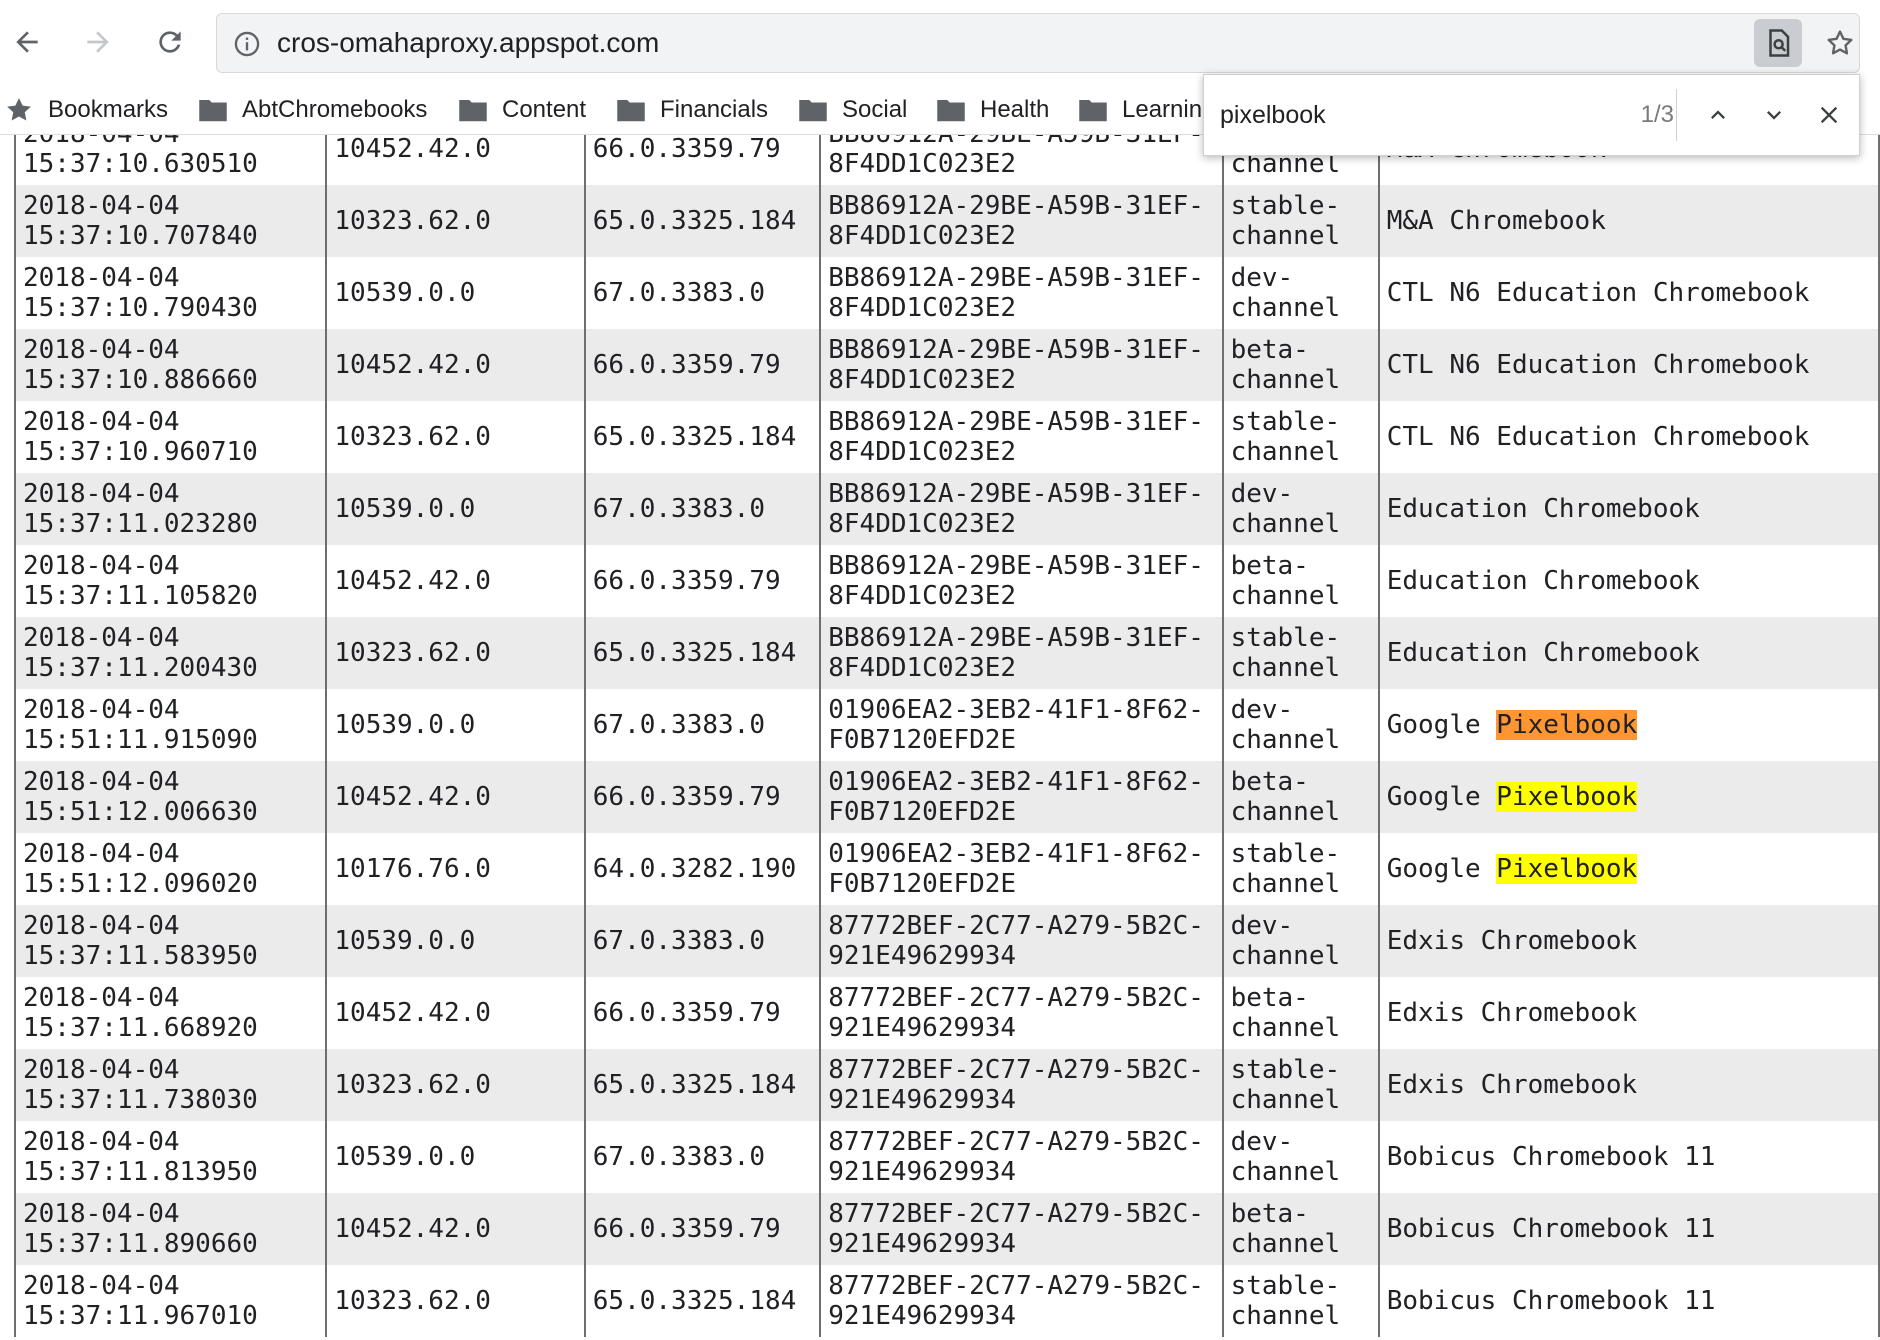  I want to click on reload-icon, so click(170, 42).